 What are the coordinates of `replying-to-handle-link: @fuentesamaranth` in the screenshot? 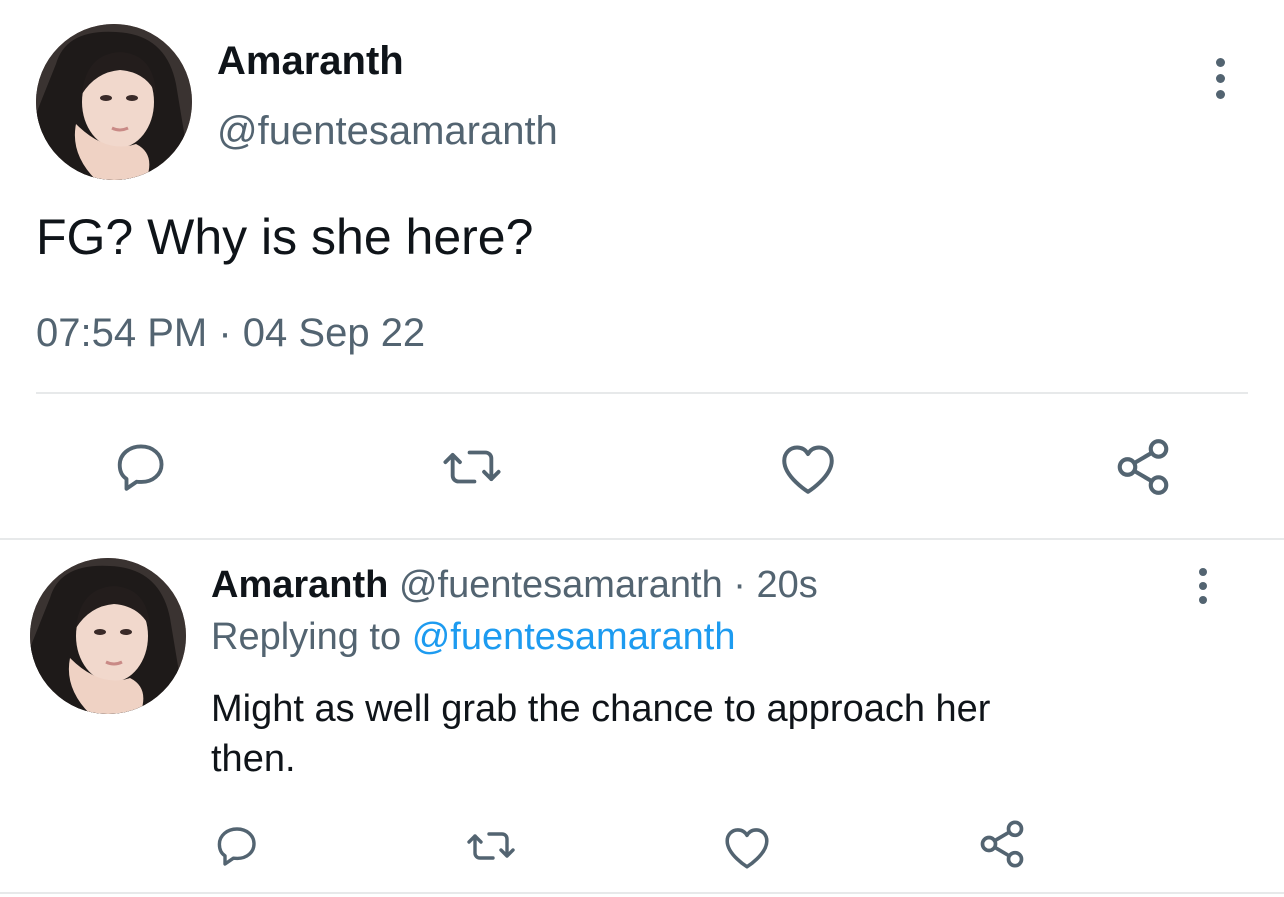 It's located at (574, 637).